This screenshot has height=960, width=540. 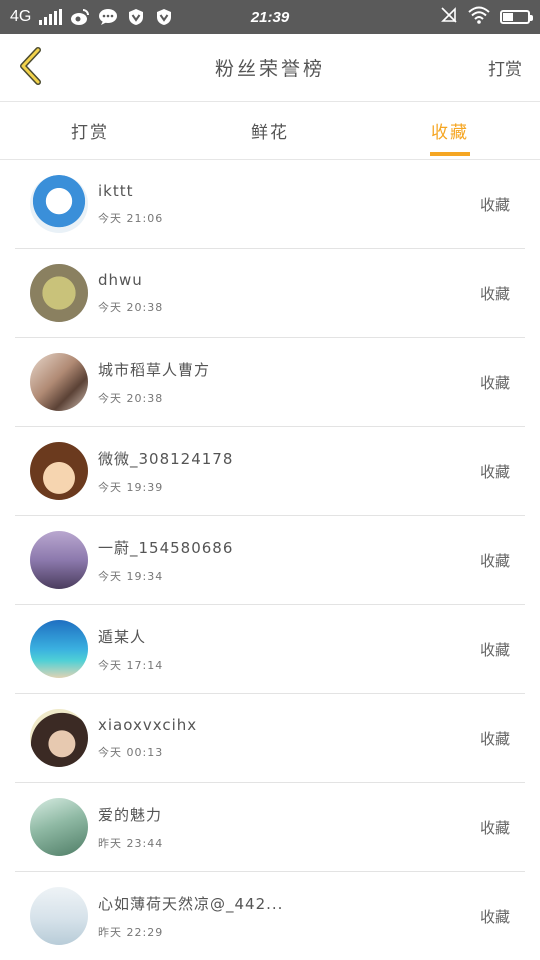 I want to click on signal-icon, so click(x=51, y=17).